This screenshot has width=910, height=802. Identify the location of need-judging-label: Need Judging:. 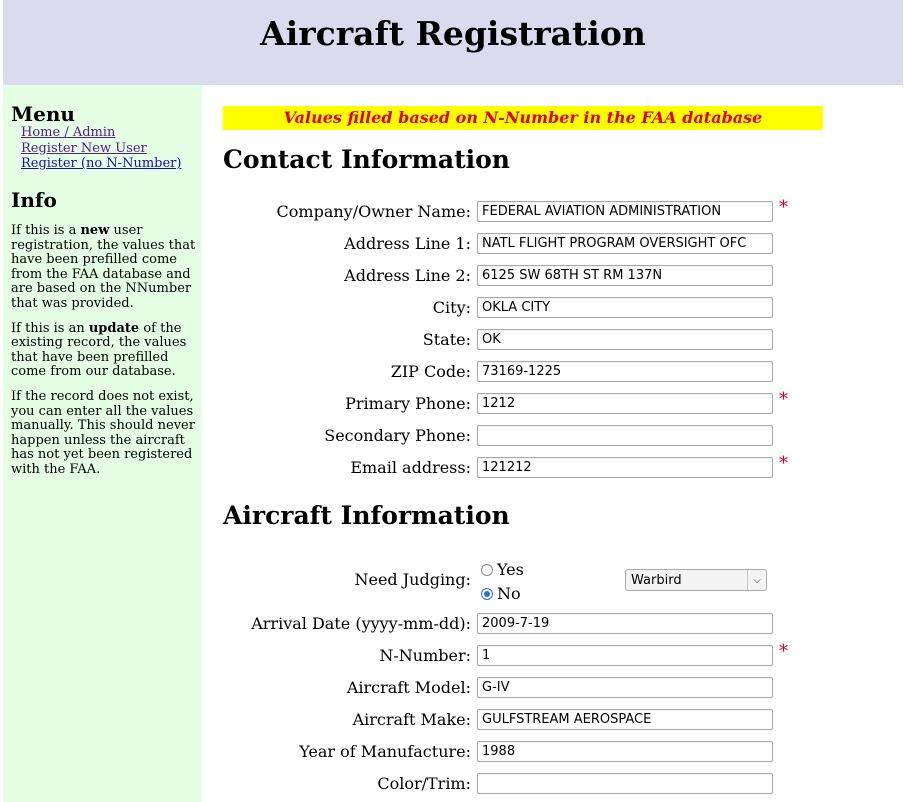
(412, 579).